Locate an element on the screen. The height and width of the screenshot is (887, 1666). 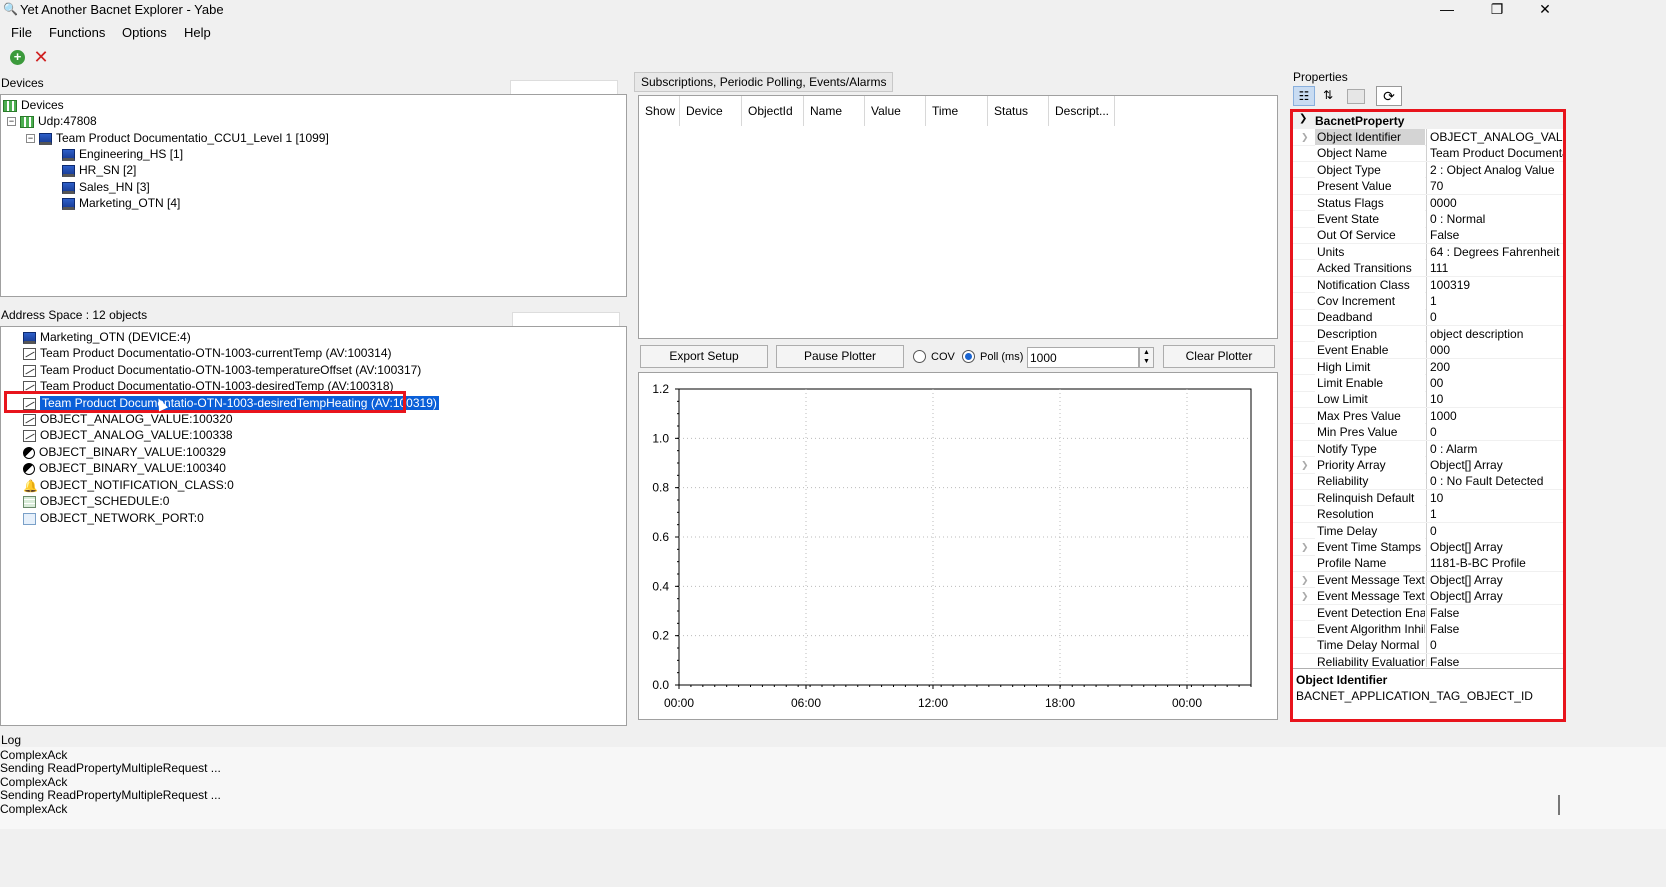
property-row: Notify Type 0 : Alarm is located at coordinates (1428, 449).